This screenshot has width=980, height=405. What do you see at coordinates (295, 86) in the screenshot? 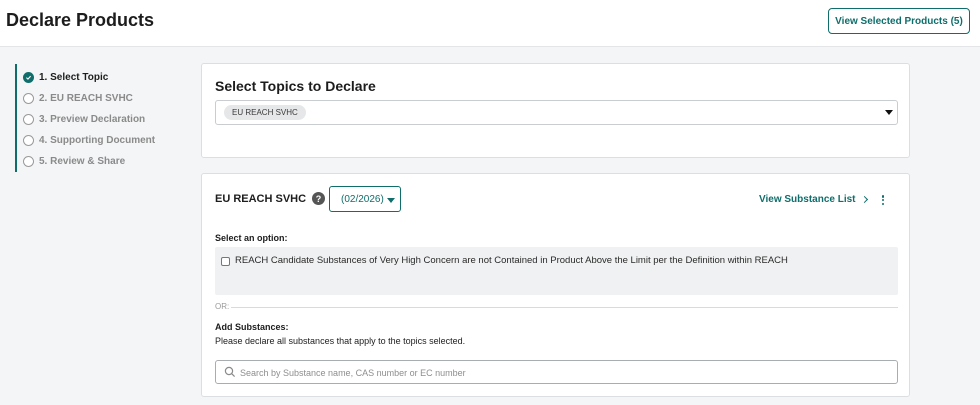
I see `select-topics-heading: Select Topics to Declare` at bounding box center [295, 86].